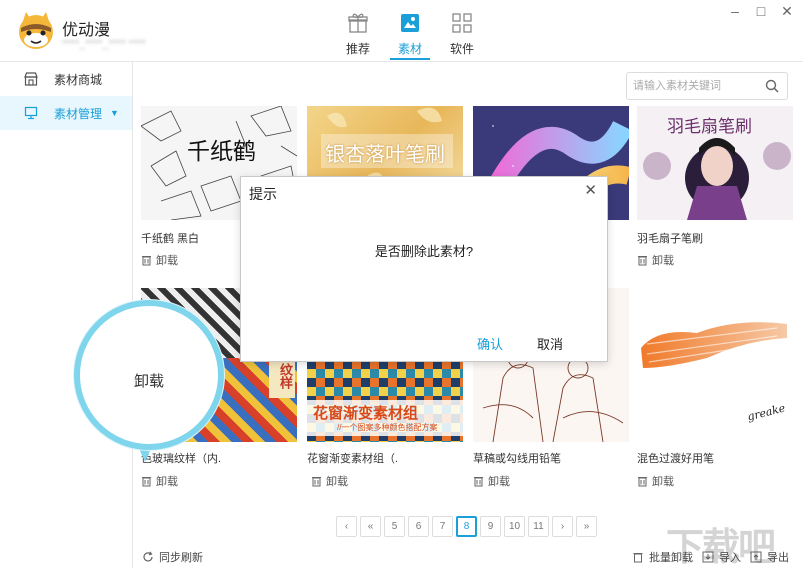 This screenshot has width=803, height=568. I want to click on sidebar-item-manage: 素材管理 ▼, so click(66, 113).